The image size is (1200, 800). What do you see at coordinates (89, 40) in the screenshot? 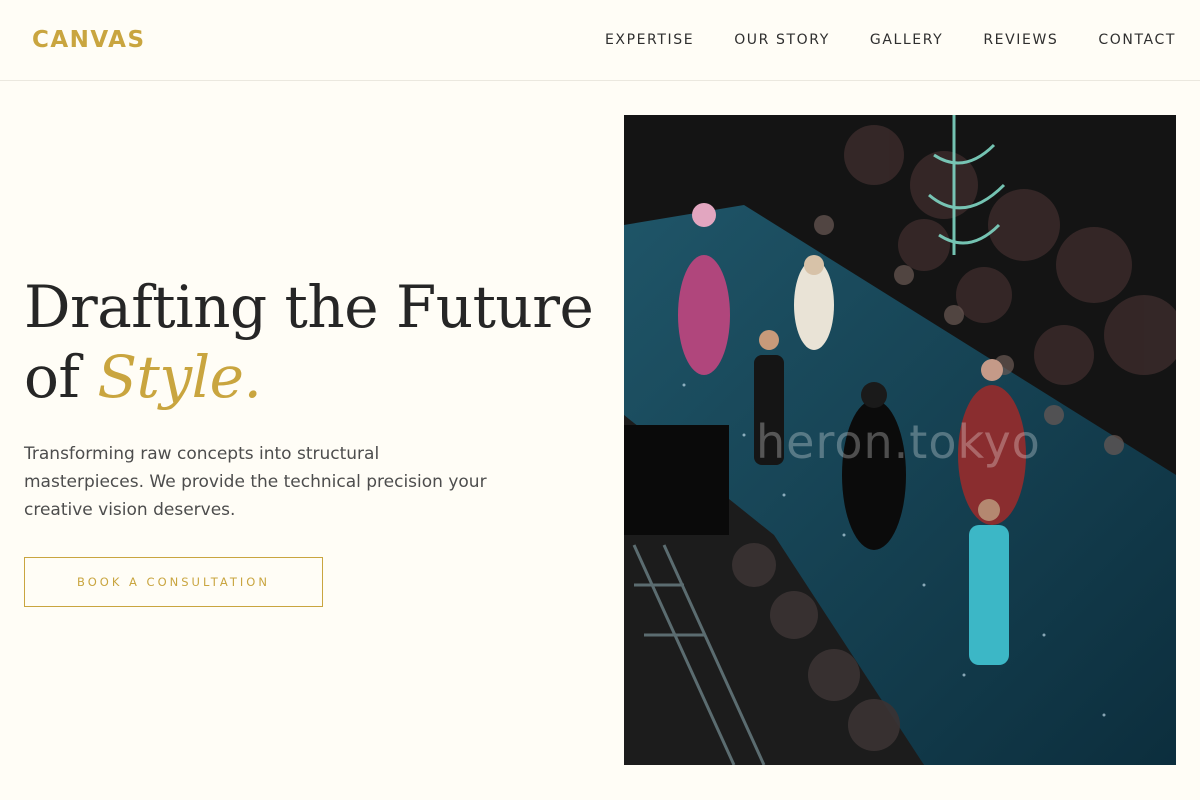
I see `logo: CANVAS` at bounding box center [89, 40].